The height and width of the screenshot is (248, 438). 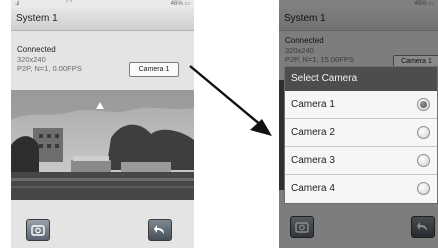 What do you see at coordinates (69, 3) in the screenshot?
I see `wifi-icon: ◠` at bounding box center [69, 3].